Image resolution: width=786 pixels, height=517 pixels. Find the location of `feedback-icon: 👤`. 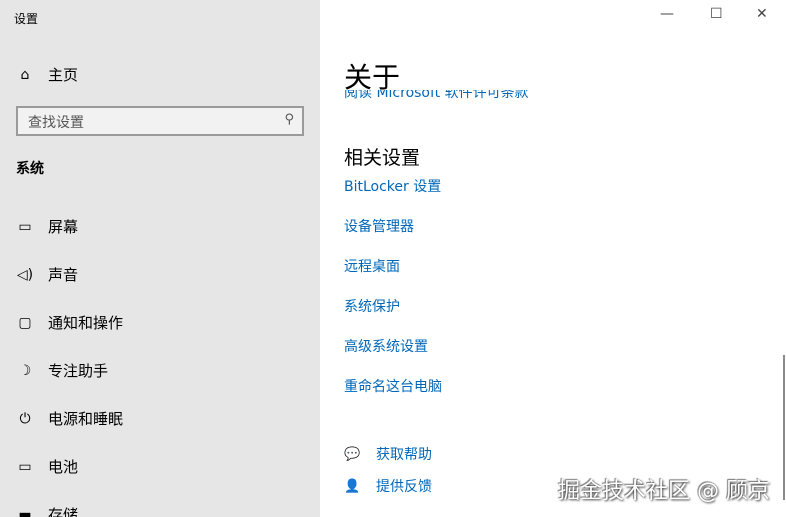

feedback-icon: 👤 is located at coordinates (352, 486).